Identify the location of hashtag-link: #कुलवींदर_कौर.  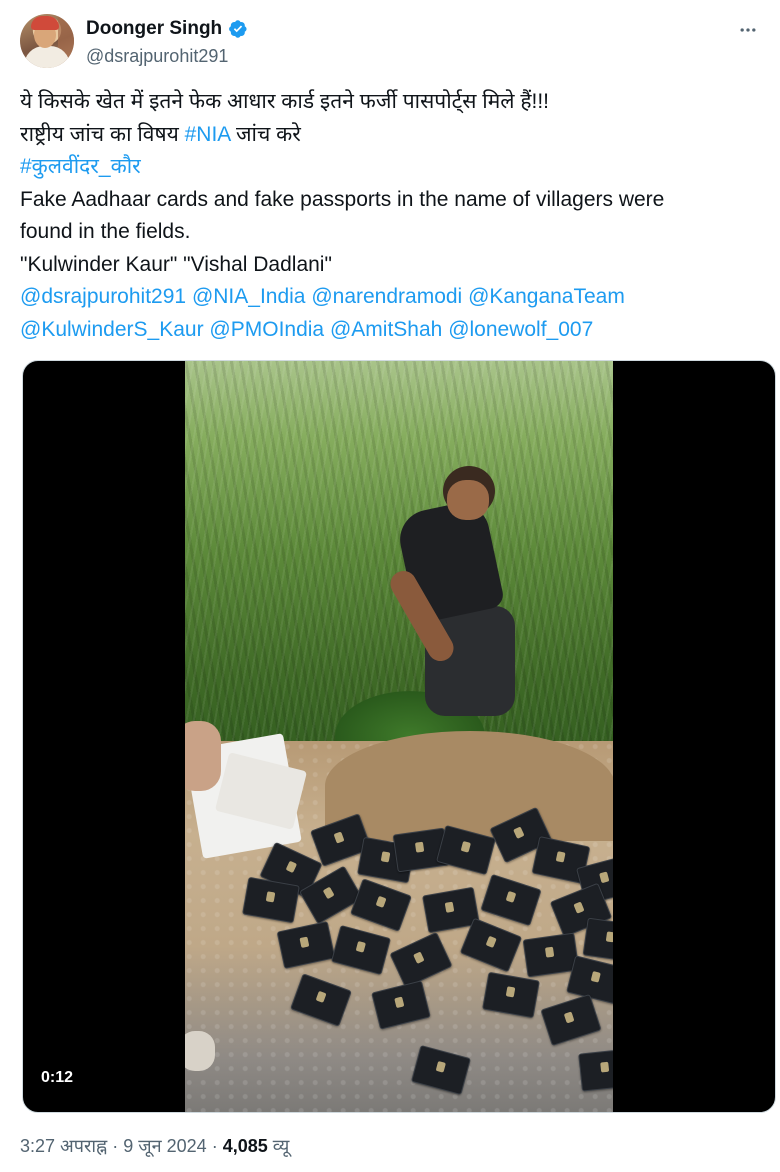
(80, 166).